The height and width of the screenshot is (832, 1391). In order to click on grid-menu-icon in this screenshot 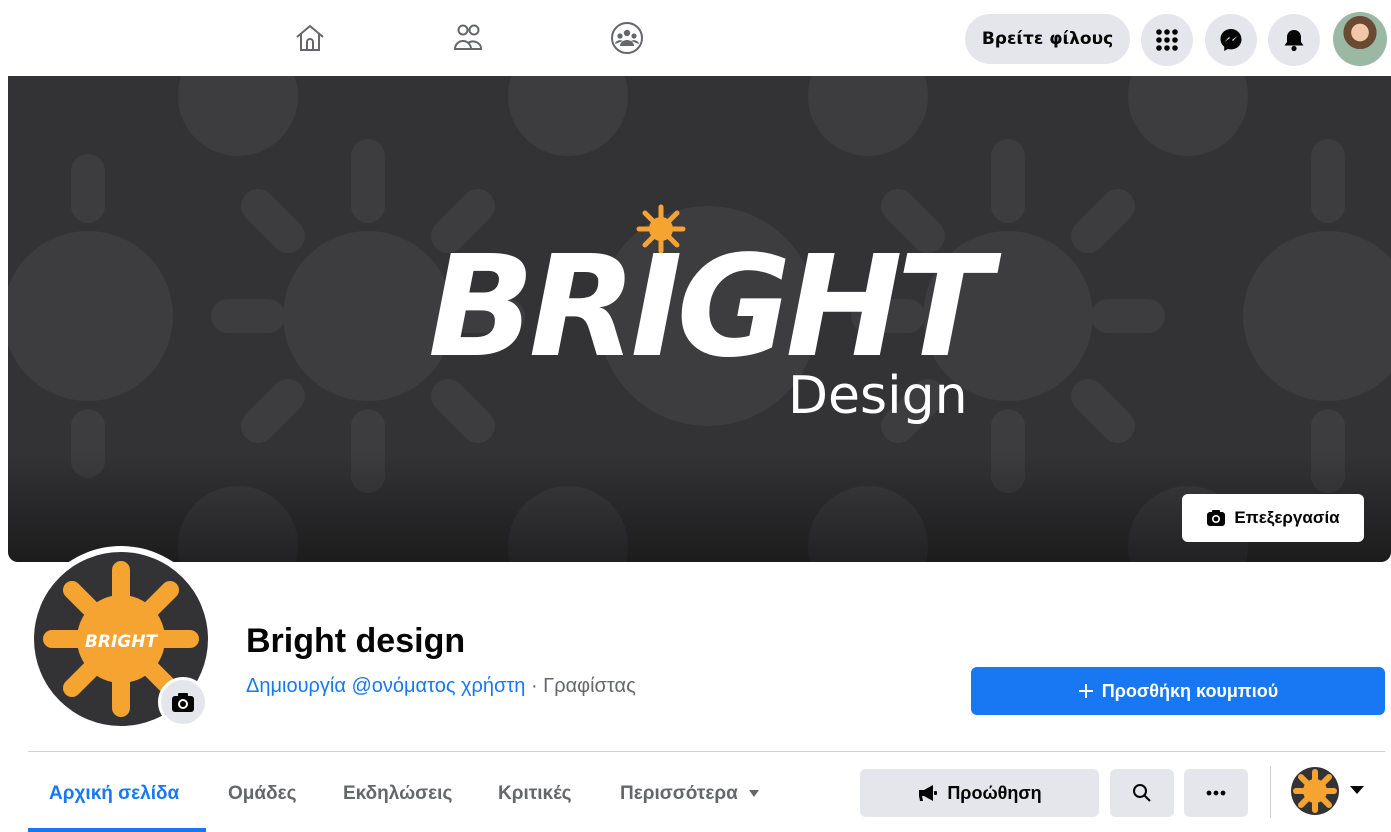, I will do `click(1167, 40)`.